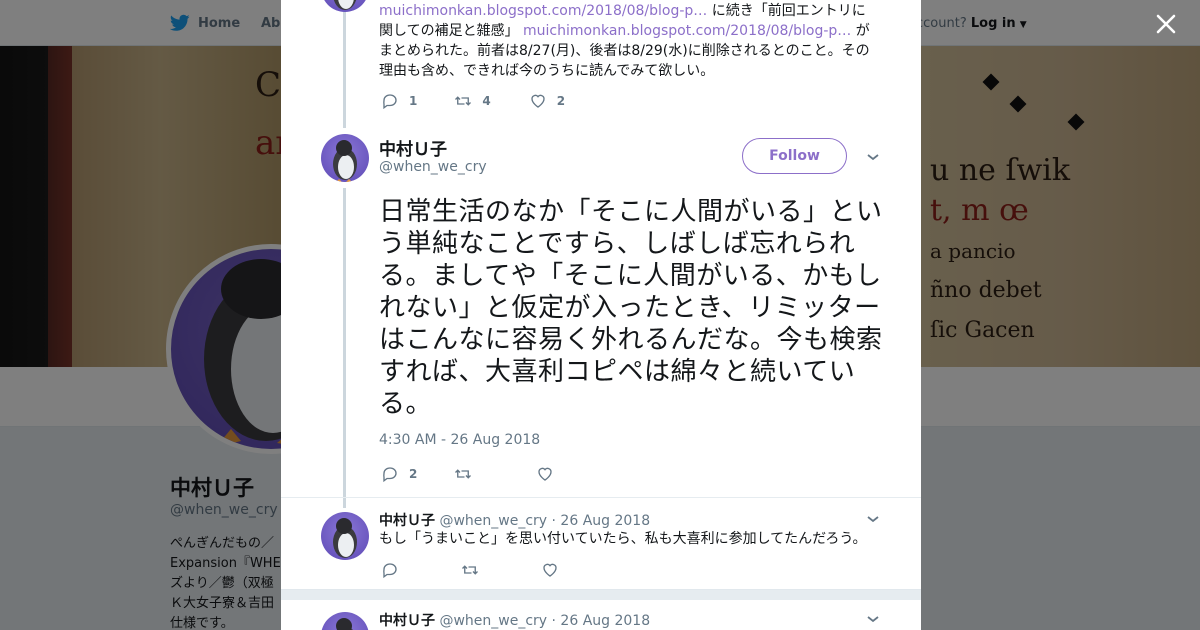 The image size is (1200, 630). I want to click on conversation-separator, so click(601, 594).